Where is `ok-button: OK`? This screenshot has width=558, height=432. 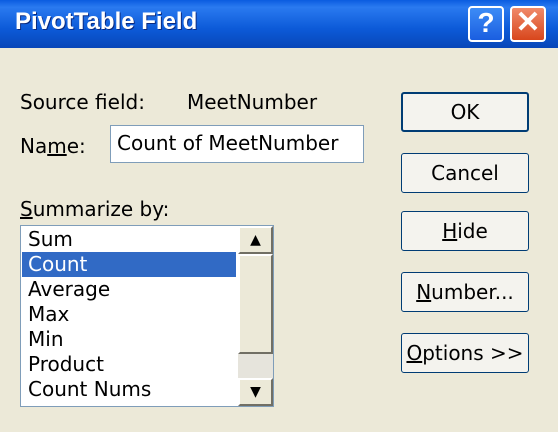 ok-button: OK is located at coordinates (465, 112).